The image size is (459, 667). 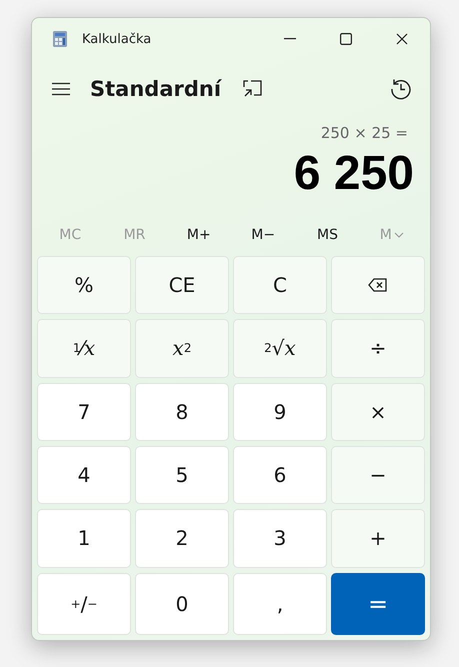 What do you see at coordinates (280, 348) in the screenshot?
I see `calculator-key: $^{2}$√x` at bounding box center [280, 348].